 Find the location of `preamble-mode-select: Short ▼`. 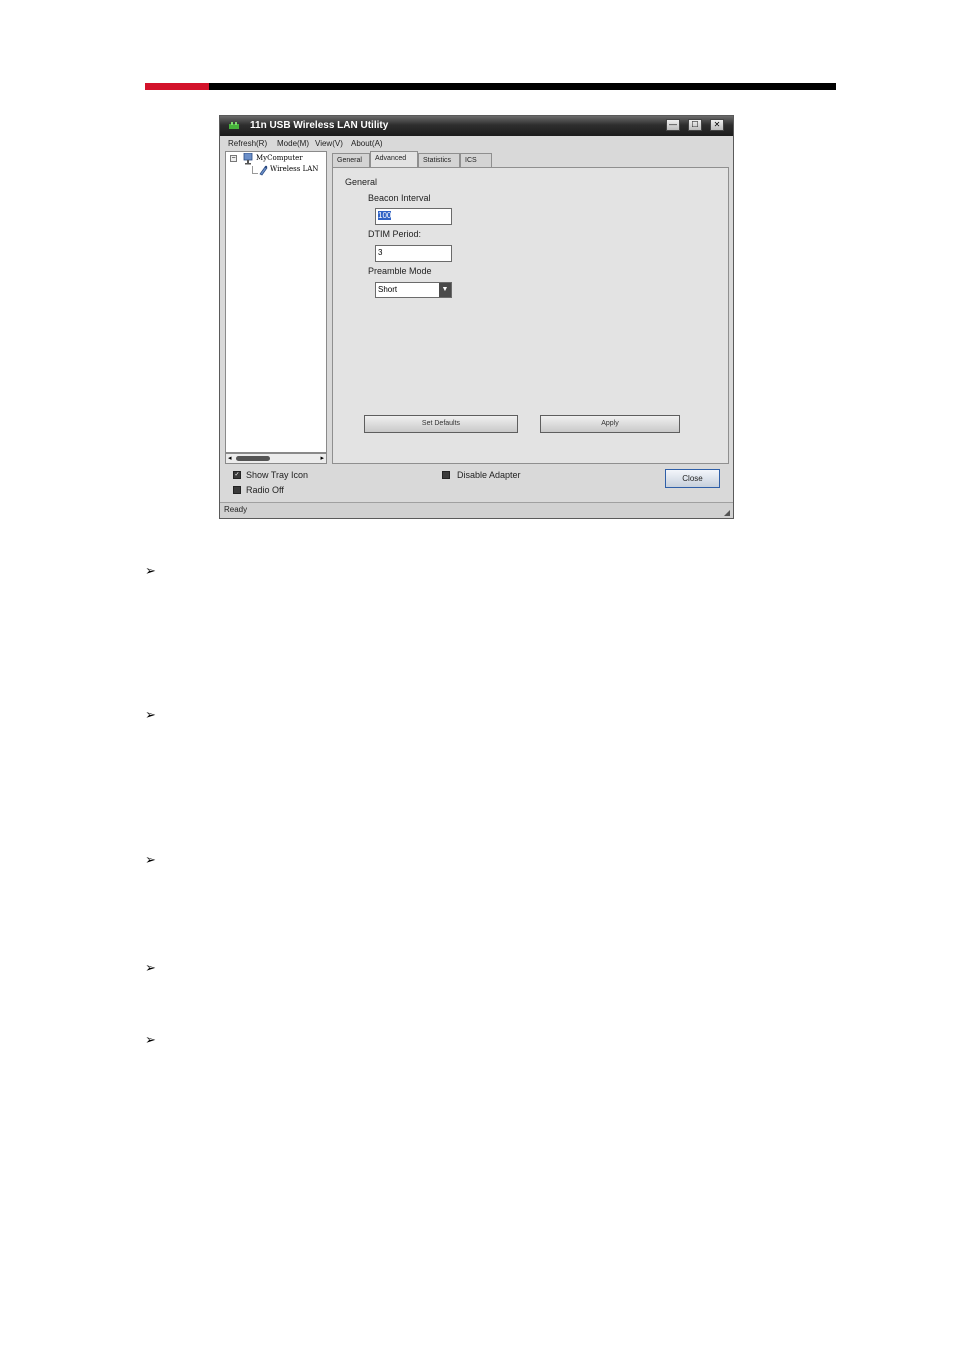

preamble-mode-select: Short ▼ is located at coordinates (413, 290).